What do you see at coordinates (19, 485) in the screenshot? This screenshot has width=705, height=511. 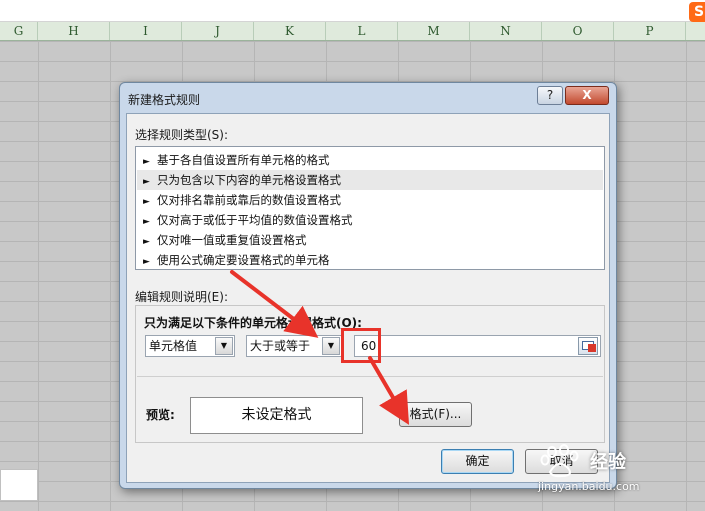 I see `selected-cell` at bounding box center [19, 485].